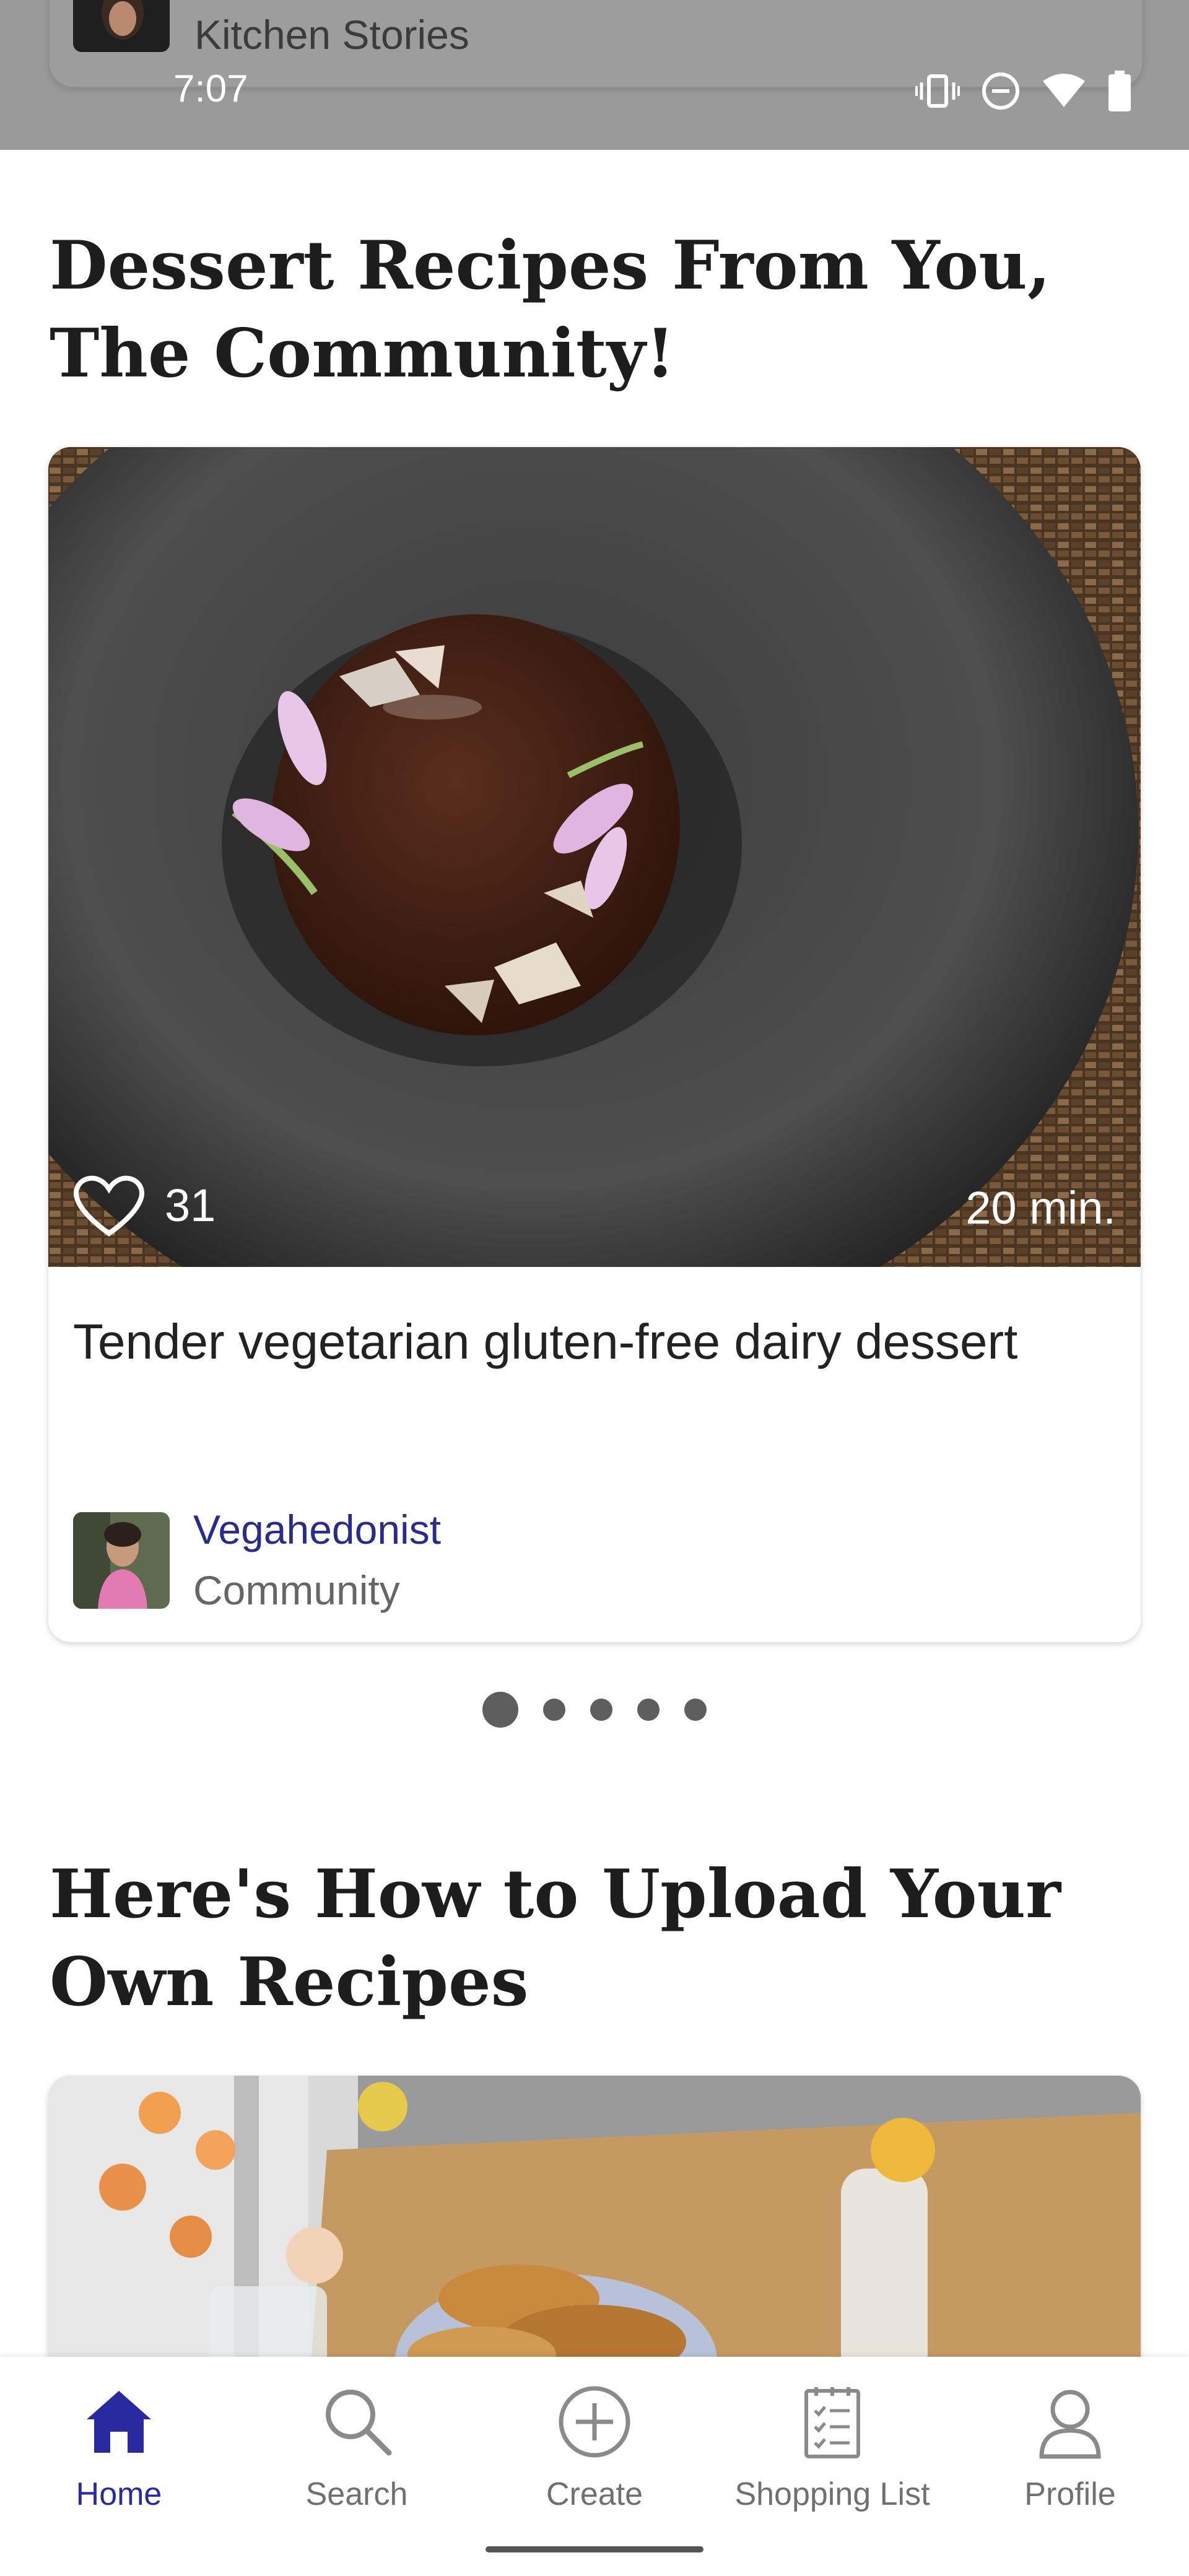 The width and height of the screenshot is (1189, 2576). Describe the element at coordinates (1070, 2494) in the screenshot. I see `nav-profile-label: Profile` at that location.